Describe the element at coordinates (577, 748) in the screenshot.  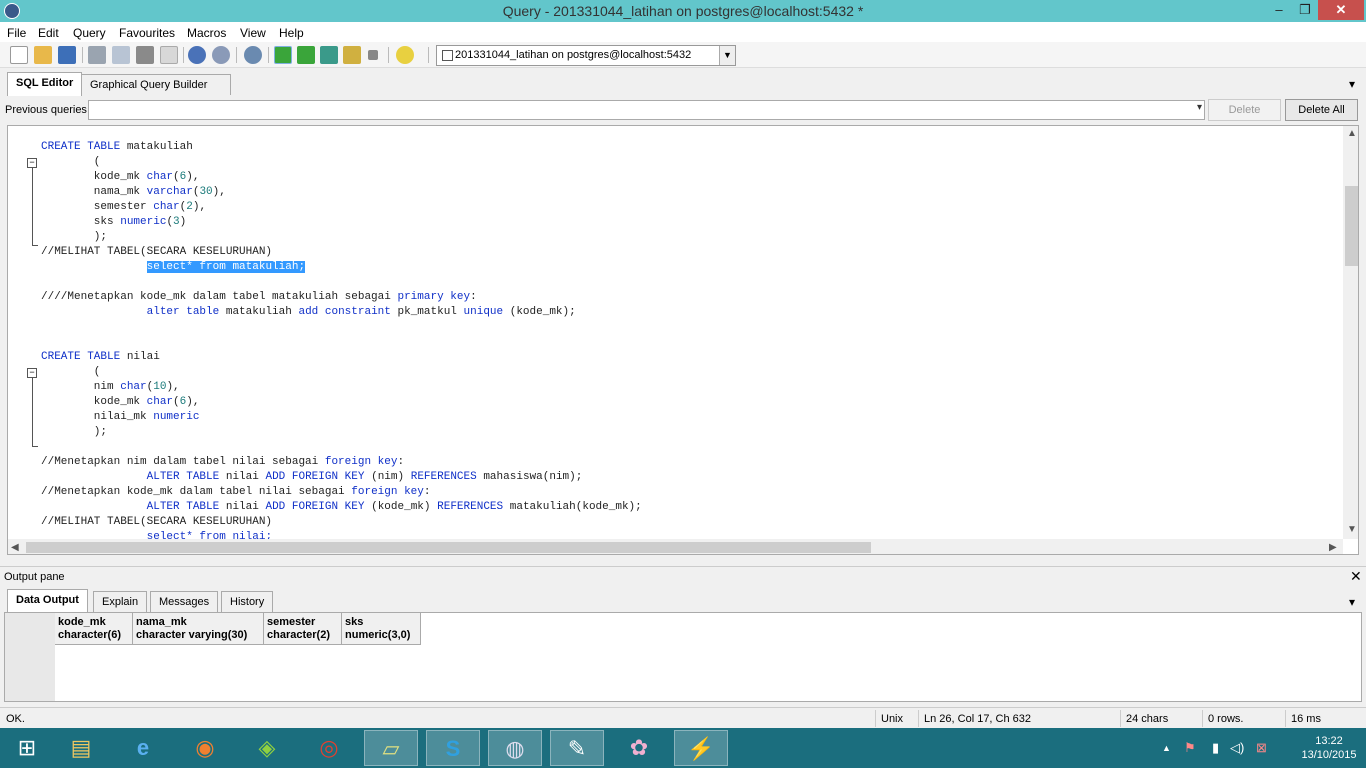
I see `notepad-icon: ✎` at that location.